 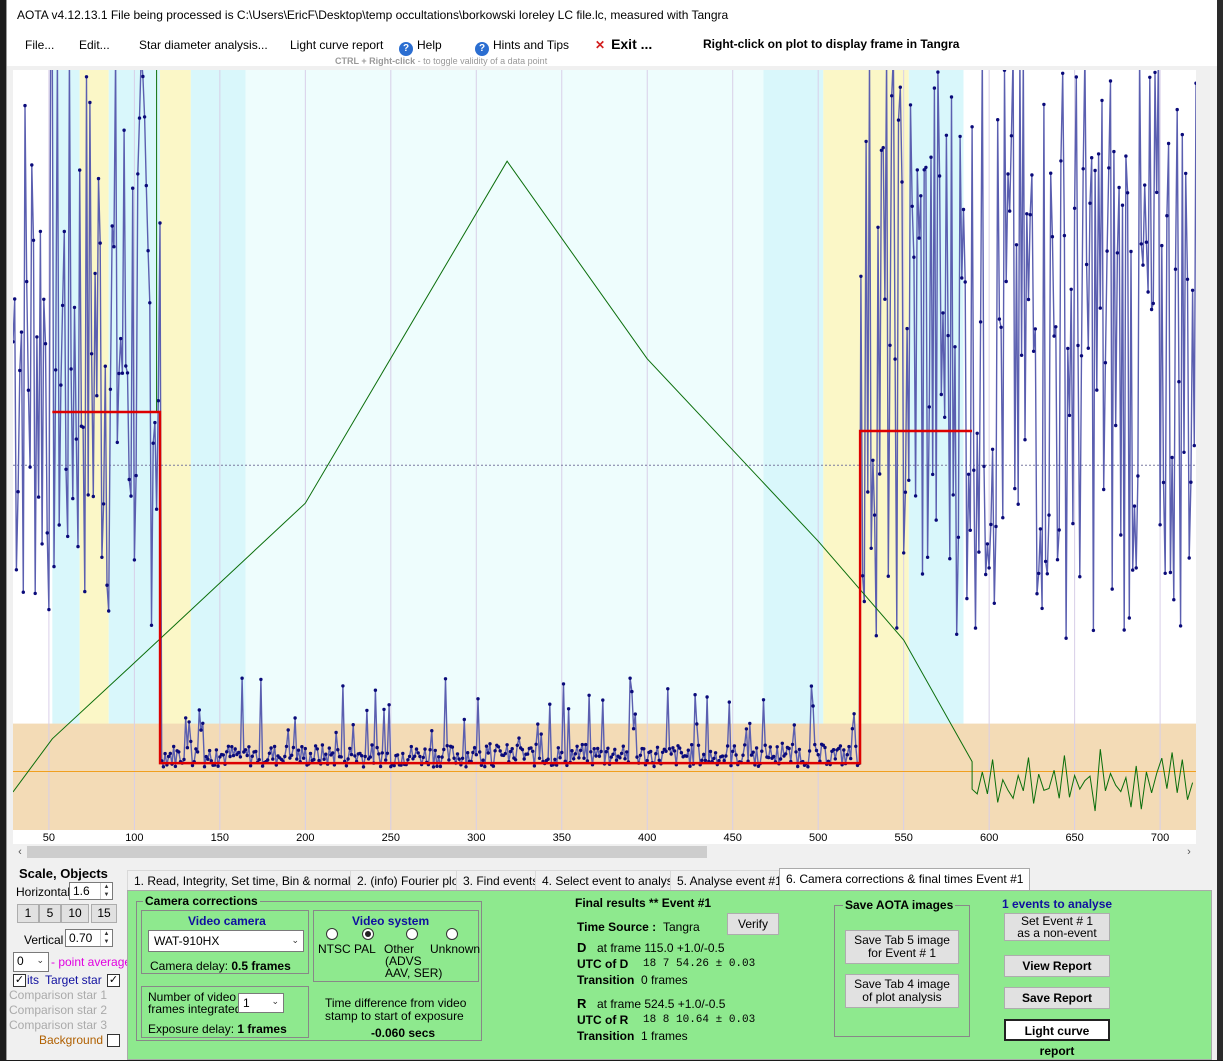 I want to click on menu-help: ? Help, so click(x=420, y=47).